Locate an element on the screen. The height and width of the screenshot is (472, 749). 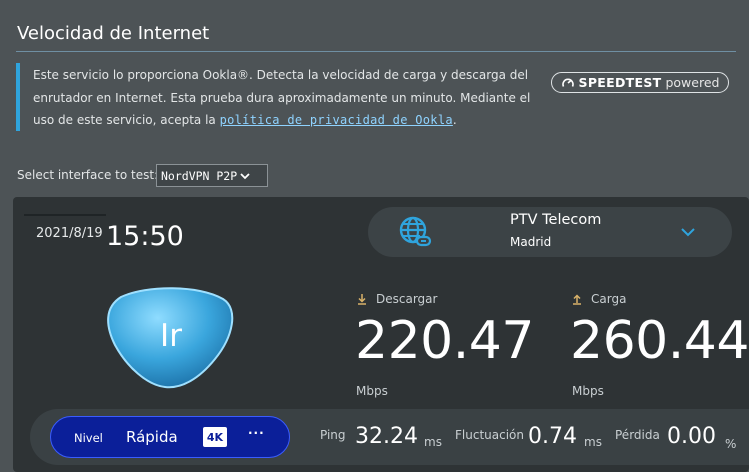
upload-label: Carga is located at coordinates (609, 299).